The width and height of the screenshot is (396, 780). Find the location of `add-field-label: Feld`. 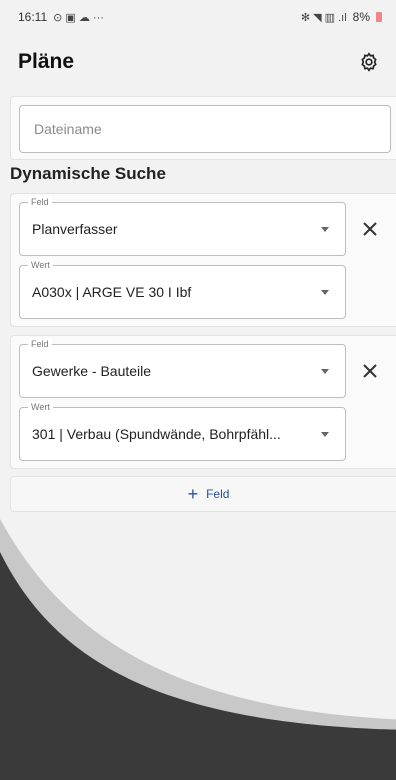

add-field-label: Feld is located at coordinates (218, 494).